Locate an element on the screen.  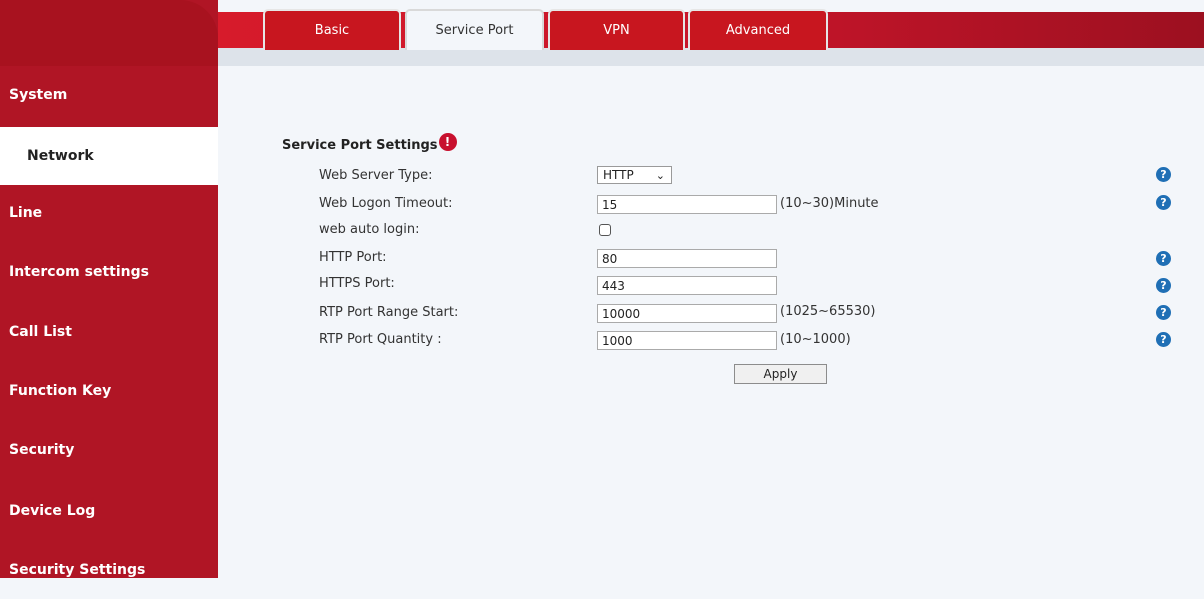
sidebar-item-intercom-settings: Intercom settings is located at coordinates (109, 272).